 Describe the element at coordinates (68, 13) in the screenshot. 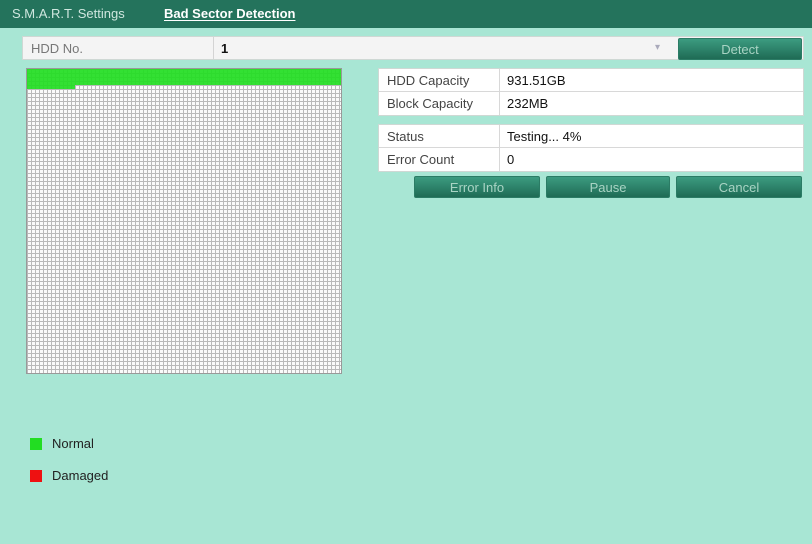

I see `tab-smart-settings: S.M.A.R.T. Settings` at that location.